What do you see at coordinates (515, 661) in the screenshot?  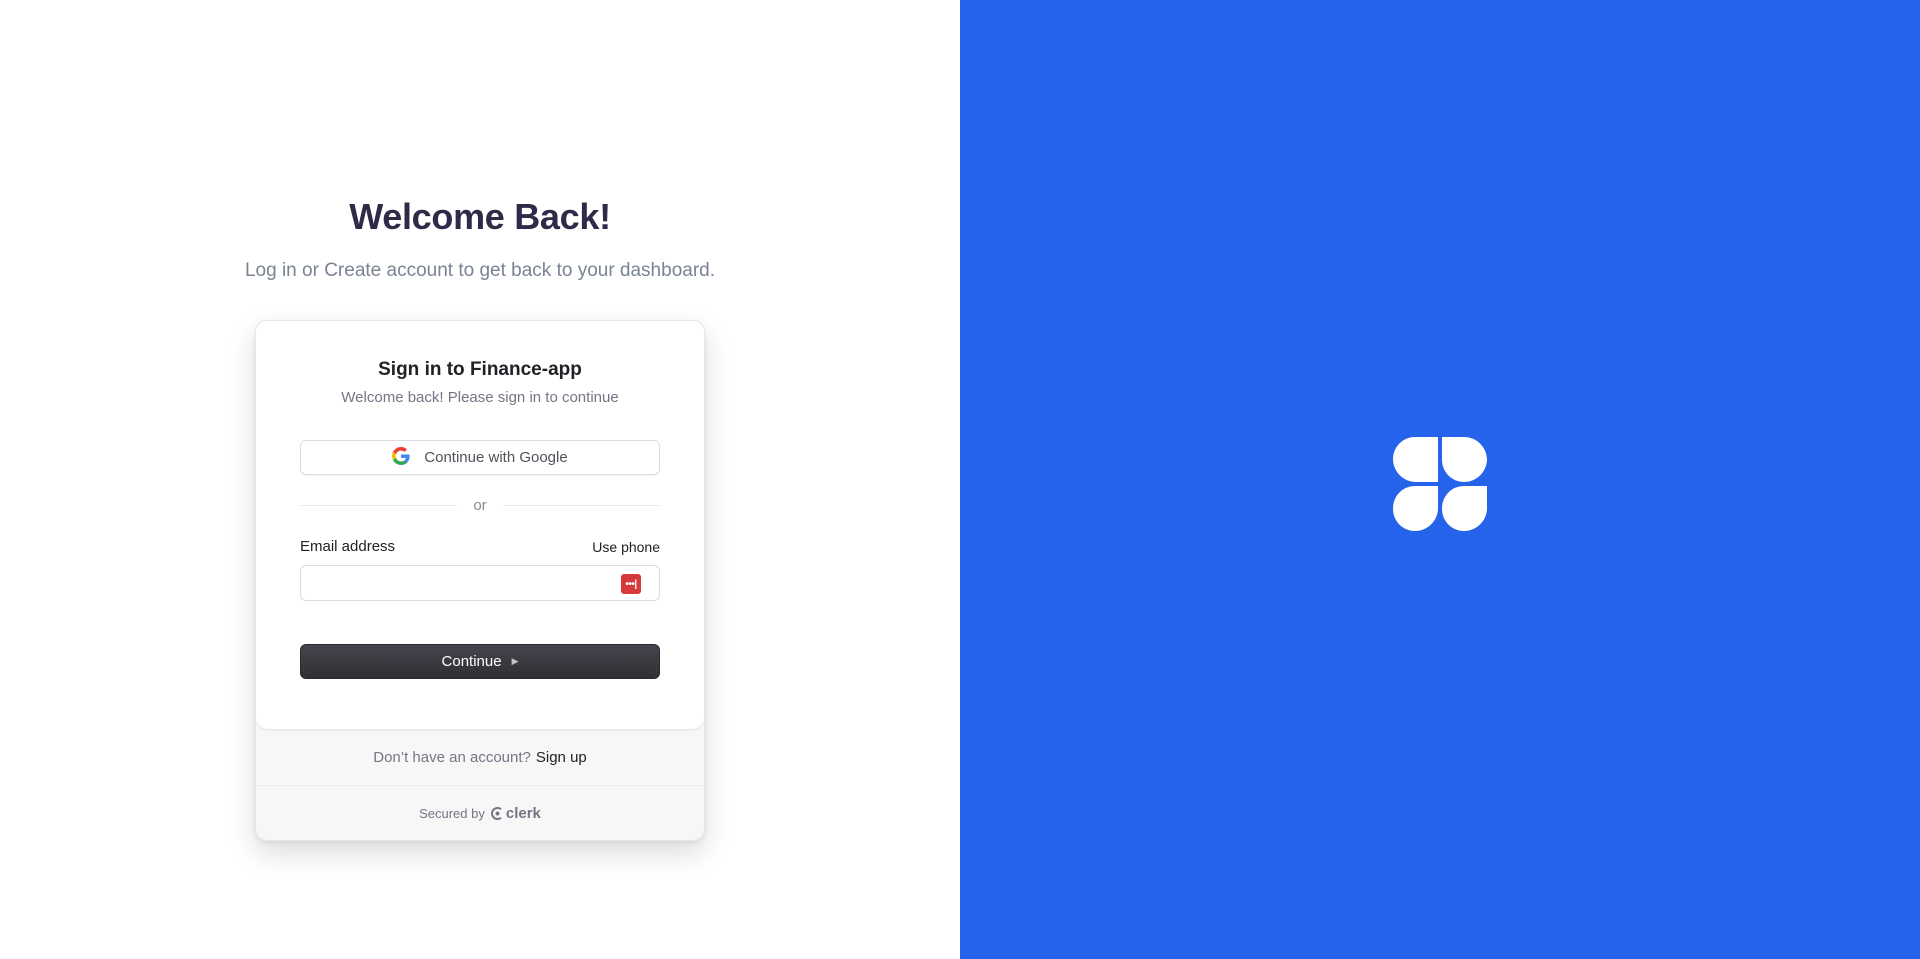 I see `triangle-right-icon: ▶` at bounding box center [515, 661].